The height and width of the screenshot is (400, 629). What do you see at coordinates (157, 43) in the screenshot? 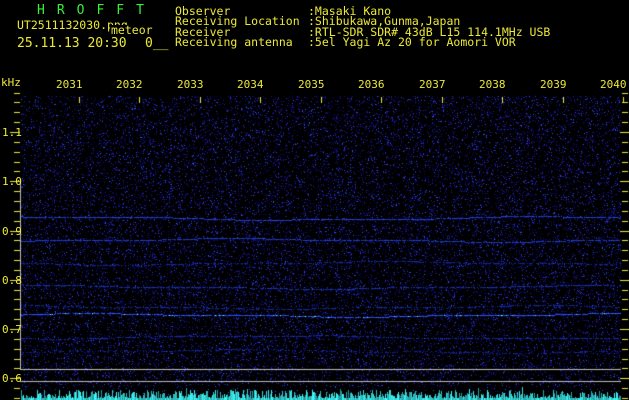
I see `echo-counter: 0__` at bounding box center [157, 43].